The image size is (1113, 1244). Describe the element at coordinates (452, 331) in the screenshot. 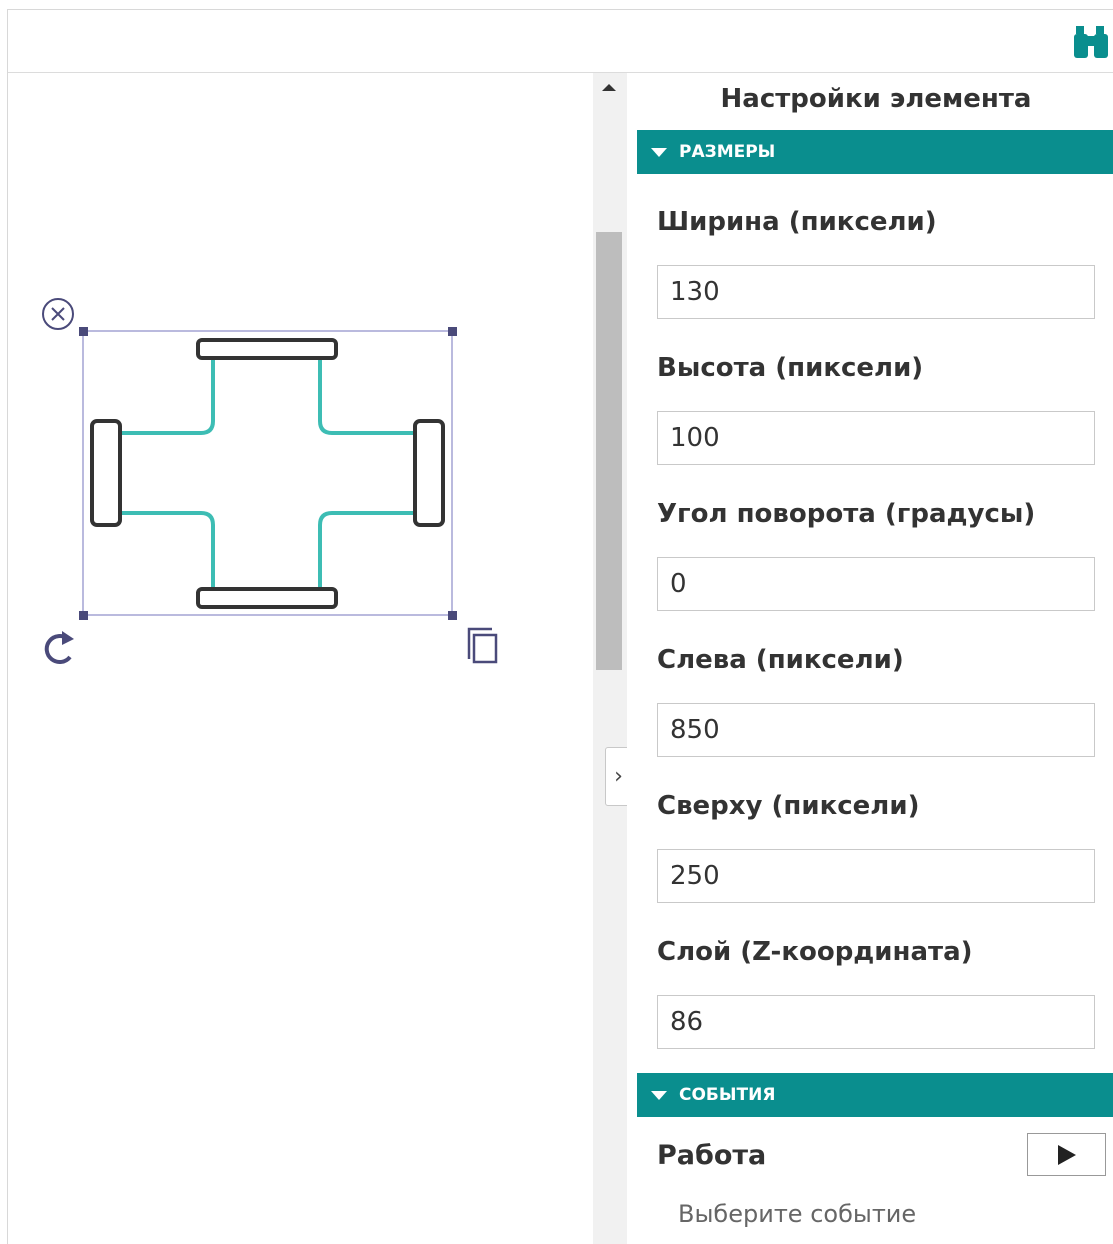

I see `resize-handle-top-right` at that location.